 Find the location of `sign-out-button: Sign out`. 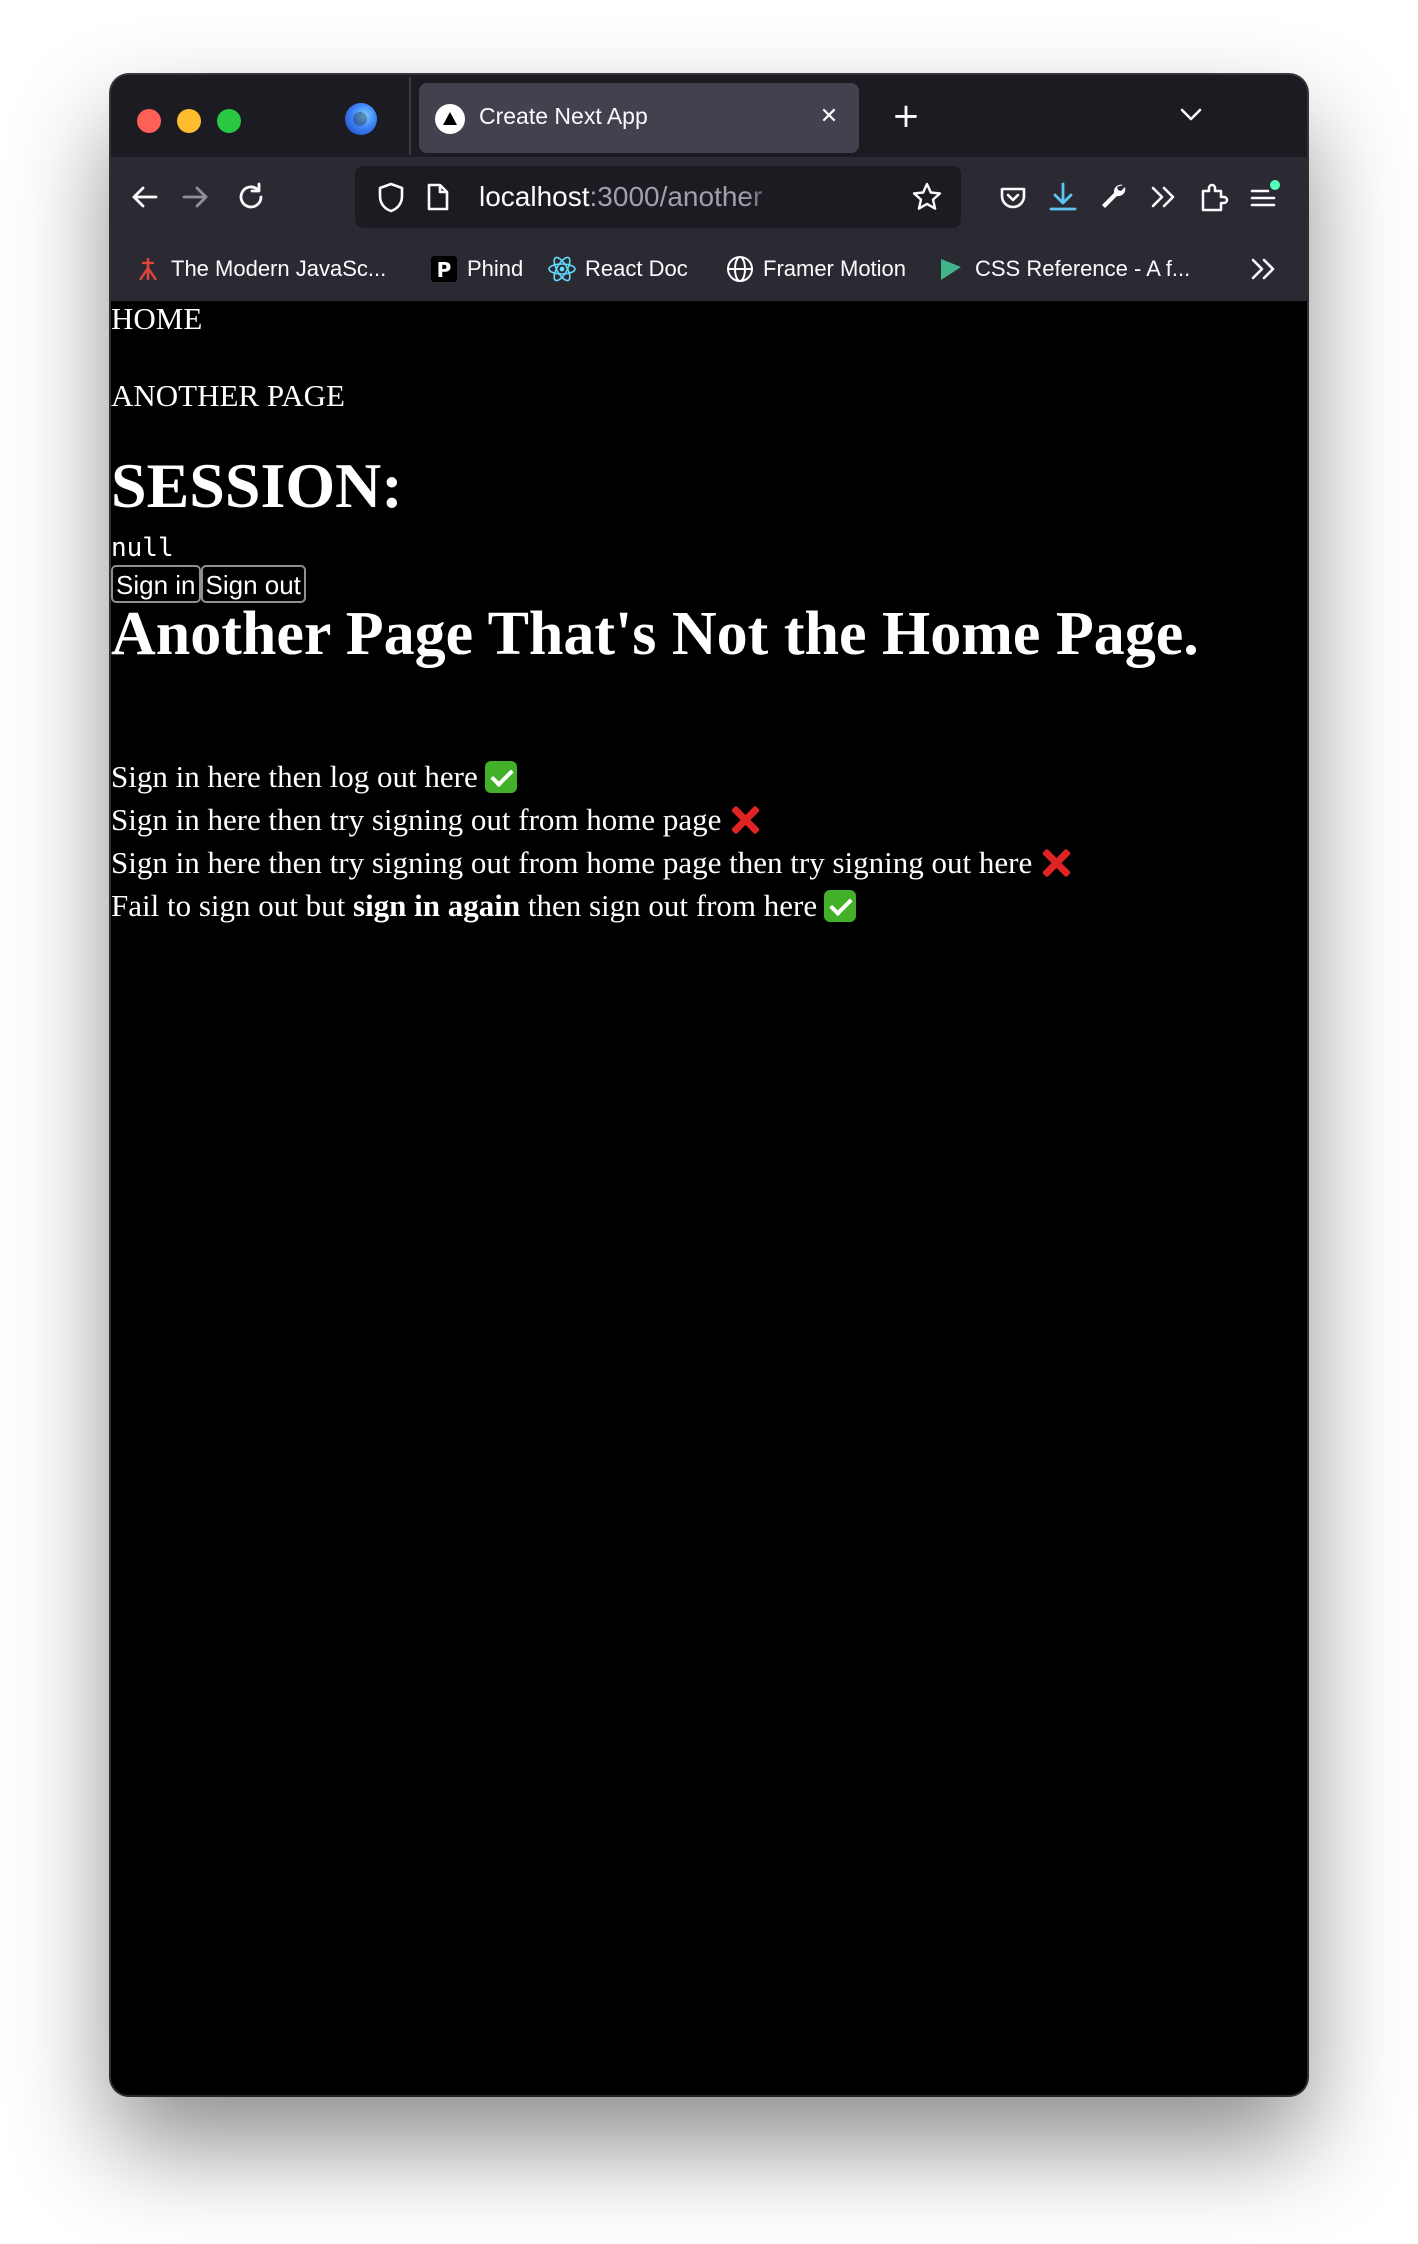

sign-out-button: Sign out is located at coordinates (253, 584).